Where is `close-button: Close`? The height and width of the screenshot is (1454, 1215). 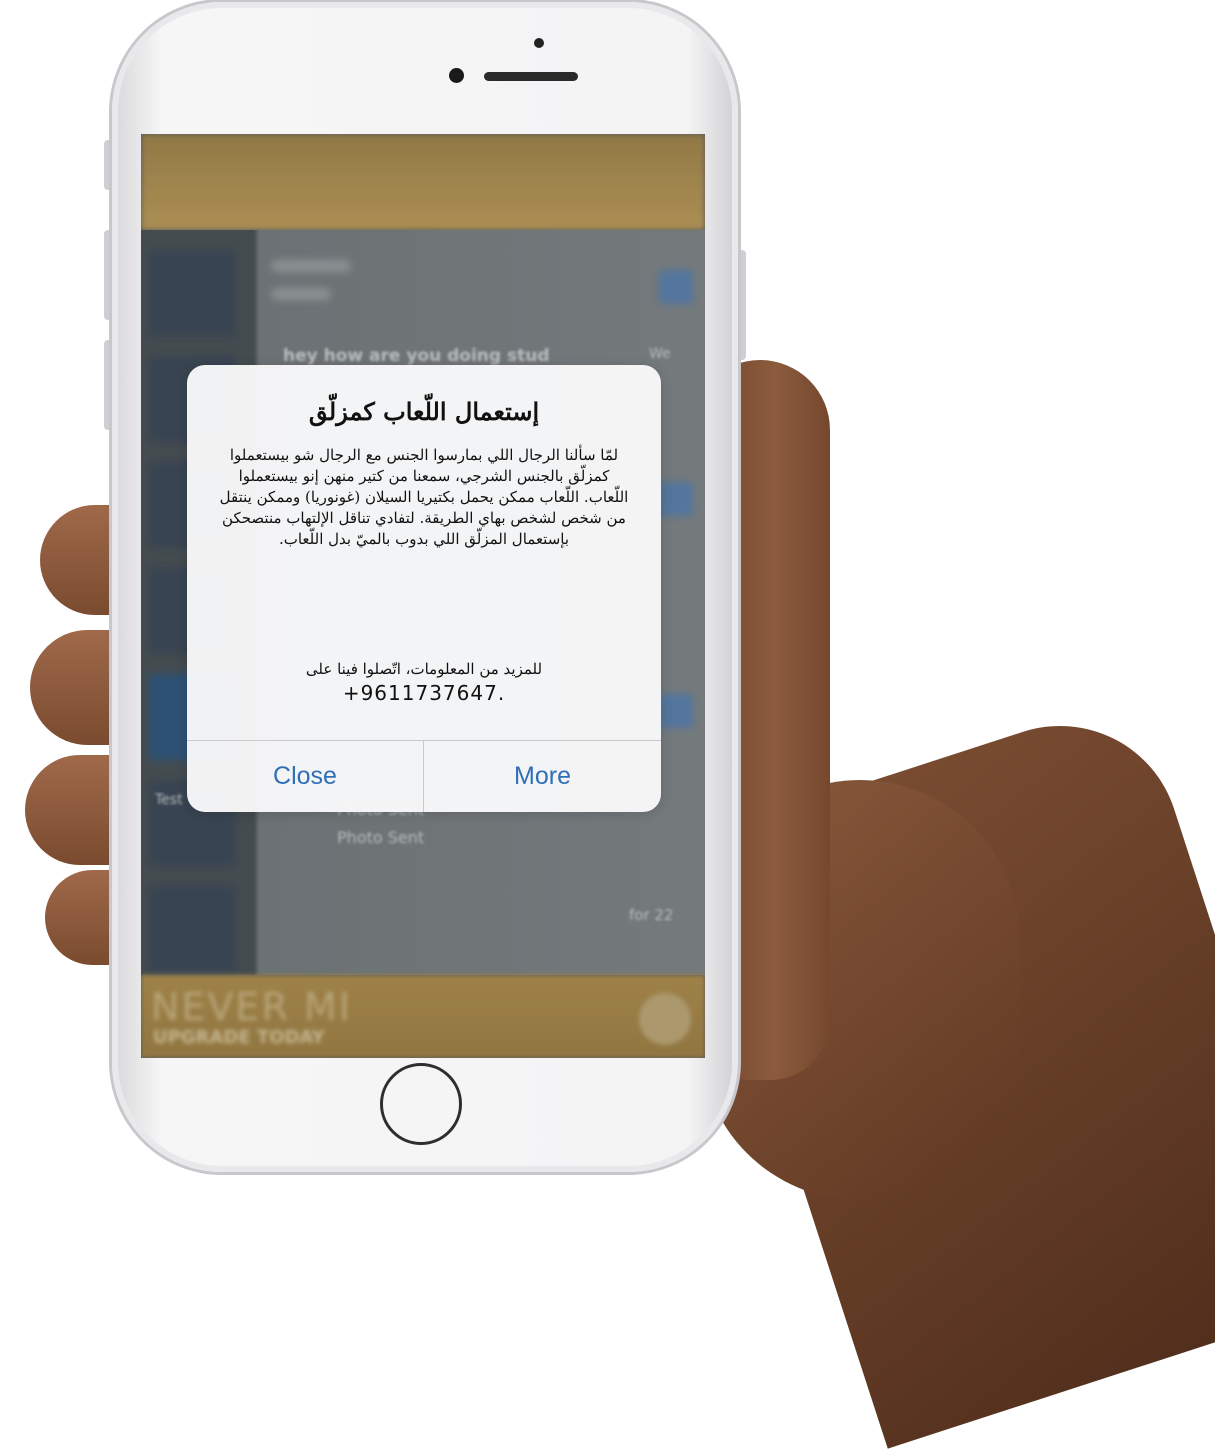 close-button: Close is located at coordinates (305, 776).